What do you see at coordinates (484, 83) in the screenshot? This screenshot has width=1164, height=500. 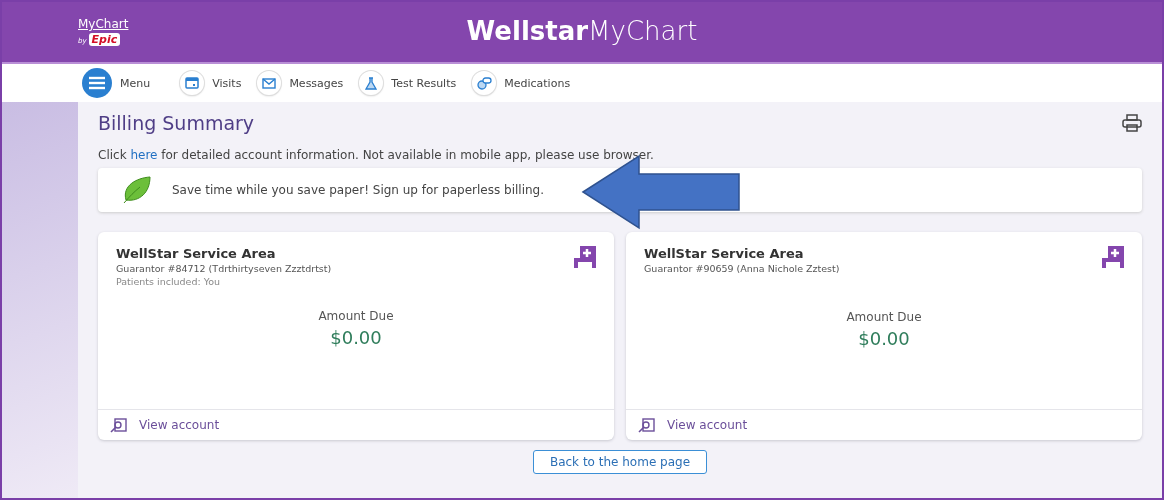 I see `pills-icon` at bounding box center [484, 83].